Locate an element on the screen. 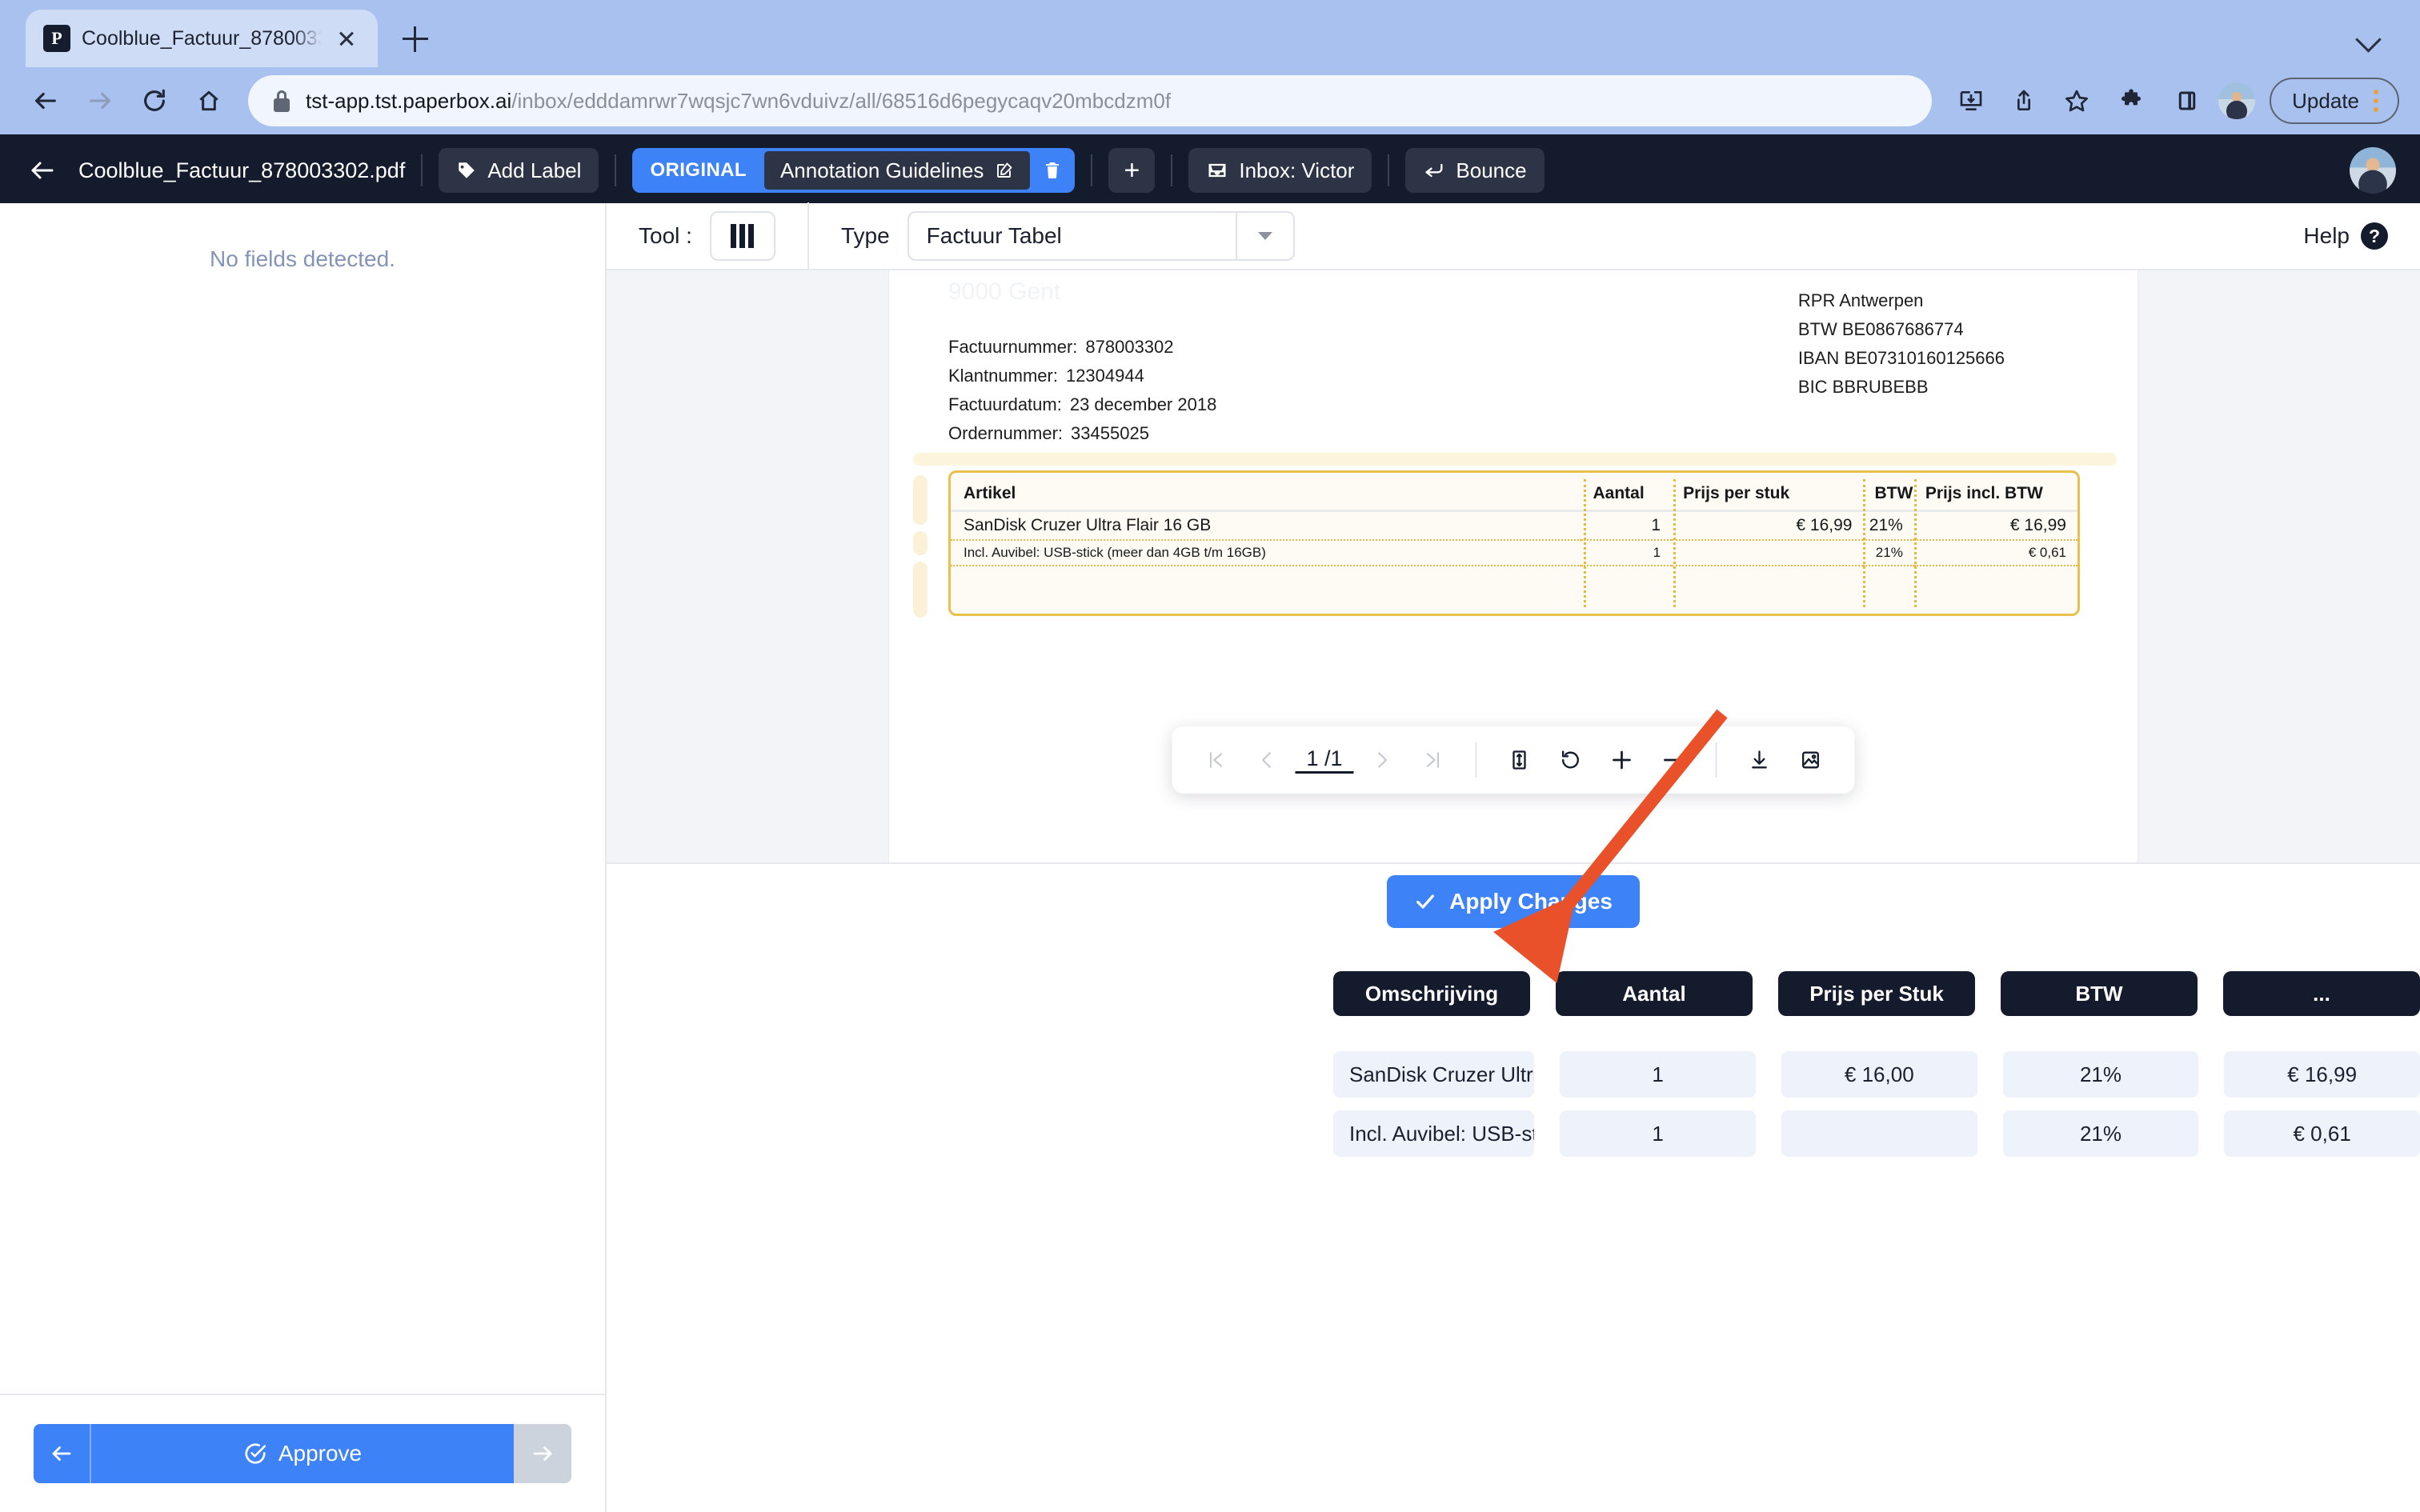  tab-strip: P Coolblue_Factuur_878003302 is located at coordinates (1210, 33).